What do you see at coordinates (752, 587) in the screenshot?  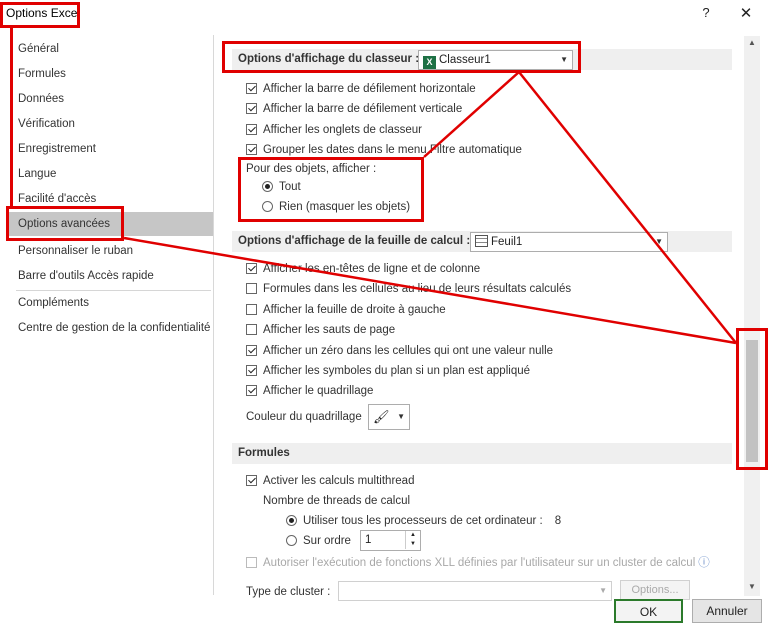 I see `scroll-down-icon: ▼` at bounding box center [752, 587].